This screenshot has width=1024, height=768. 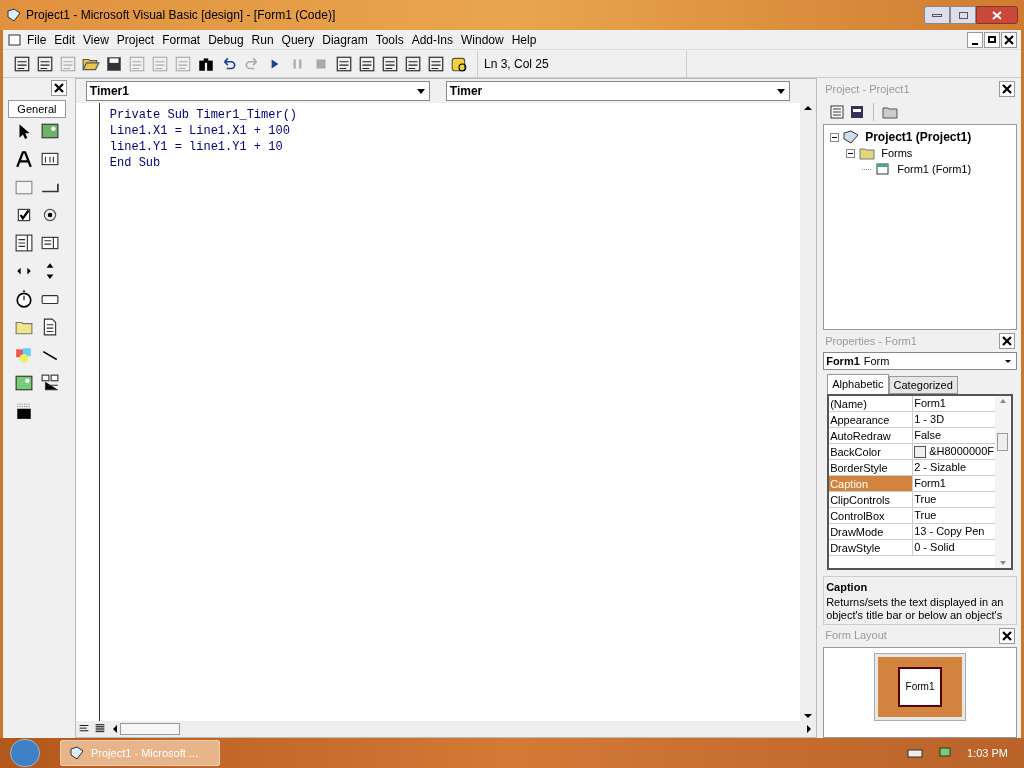 What do you see at coordinates (997, 15) in the screenshot?
I see `close-button` at bounding box center [997, 15].